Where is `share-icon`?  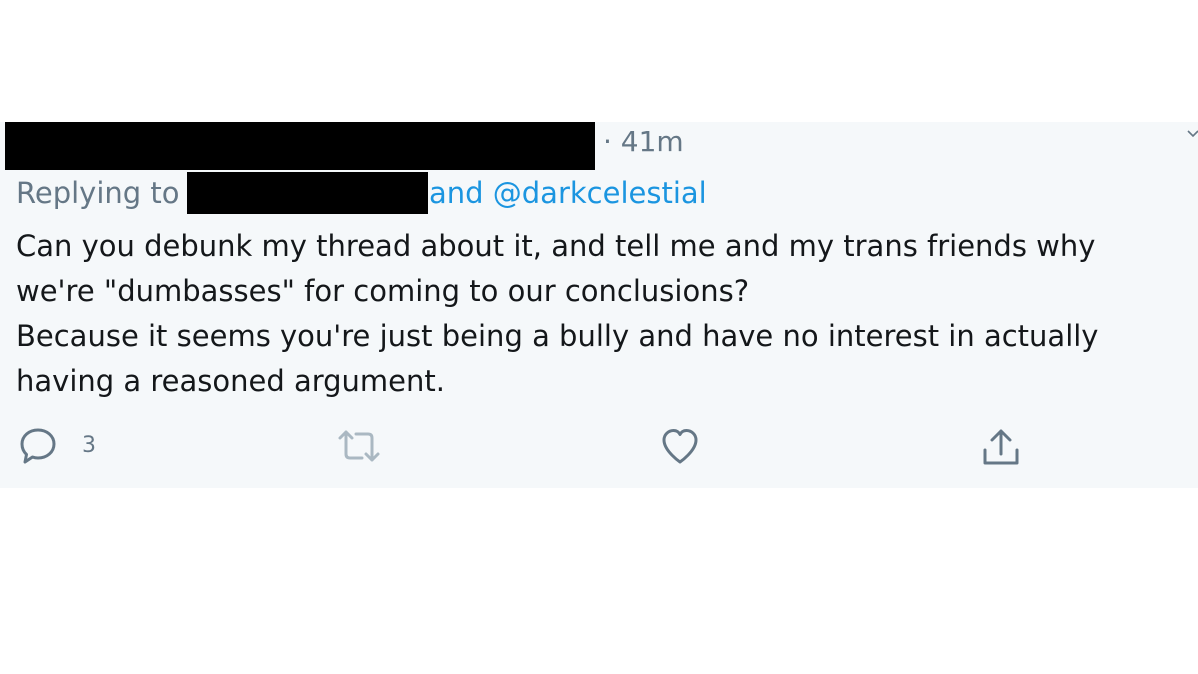
share-icon is located at coordinates (1001, 447).